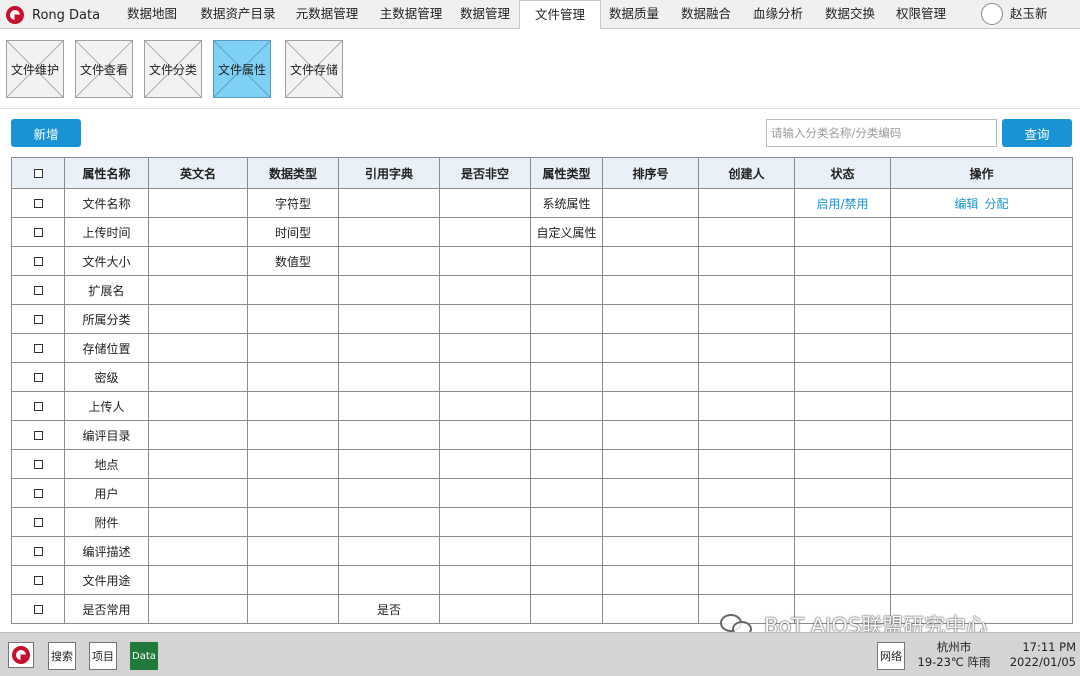 The width and height of the screenshot is (1080, 676). I want to click on nav-item-data-asset-catalog: 数据资产目录, so click(238, 14).